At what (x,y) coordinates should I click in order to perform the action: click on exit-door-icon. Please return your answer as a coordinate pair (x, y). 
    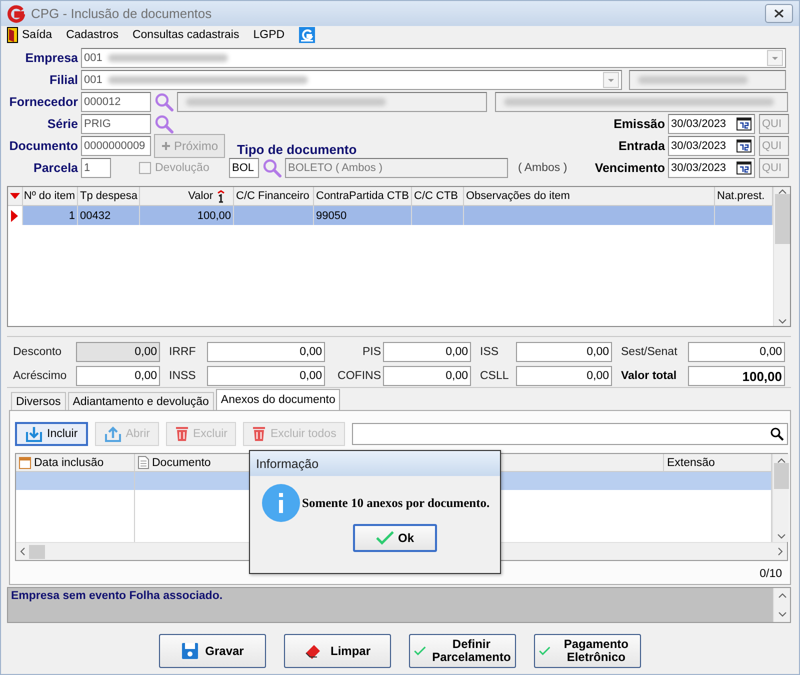
    Looking at the image, I should click on (12, 35).